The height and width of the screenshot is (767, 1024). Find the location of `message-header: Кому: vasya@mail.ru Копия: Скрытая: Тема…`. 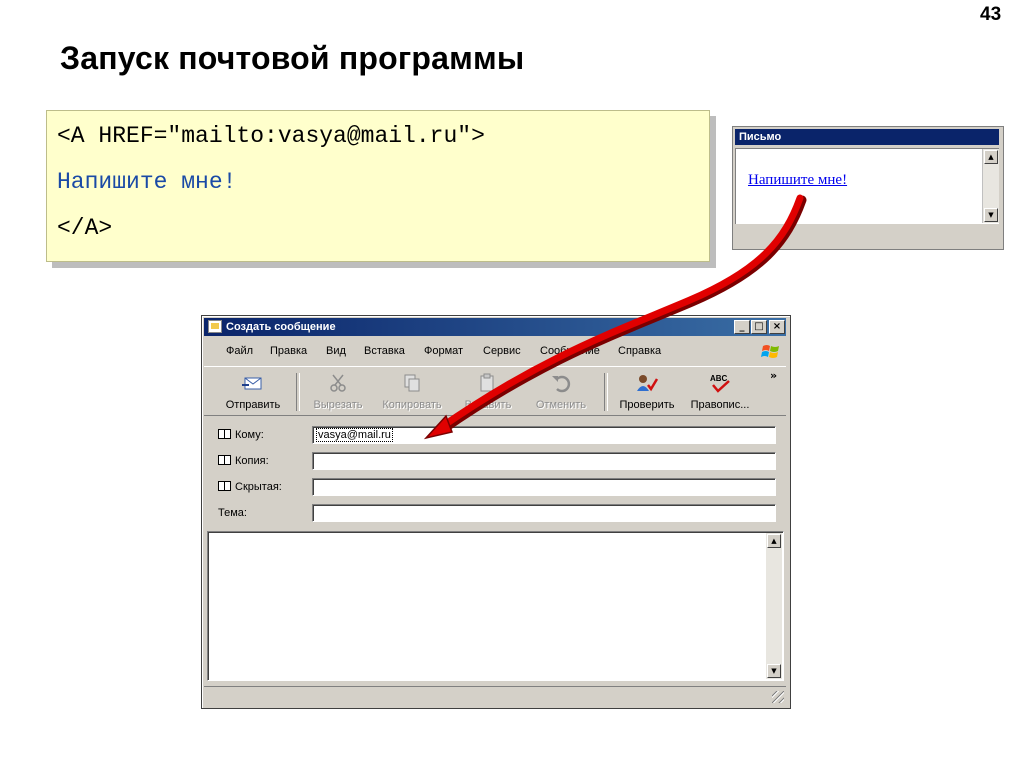

message-header: Кому: vasya@mail.ru Копия: Скрытая: Тема… is located at coordinates (495, 472).